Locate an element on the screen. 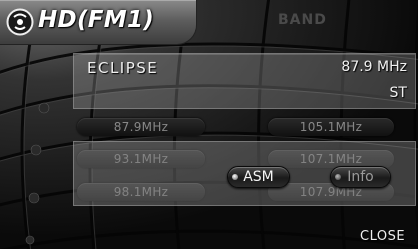 Image resolution: width=418 pixels, height=249 pixels. asm-button: ASM is located at coordinates (258, 177).